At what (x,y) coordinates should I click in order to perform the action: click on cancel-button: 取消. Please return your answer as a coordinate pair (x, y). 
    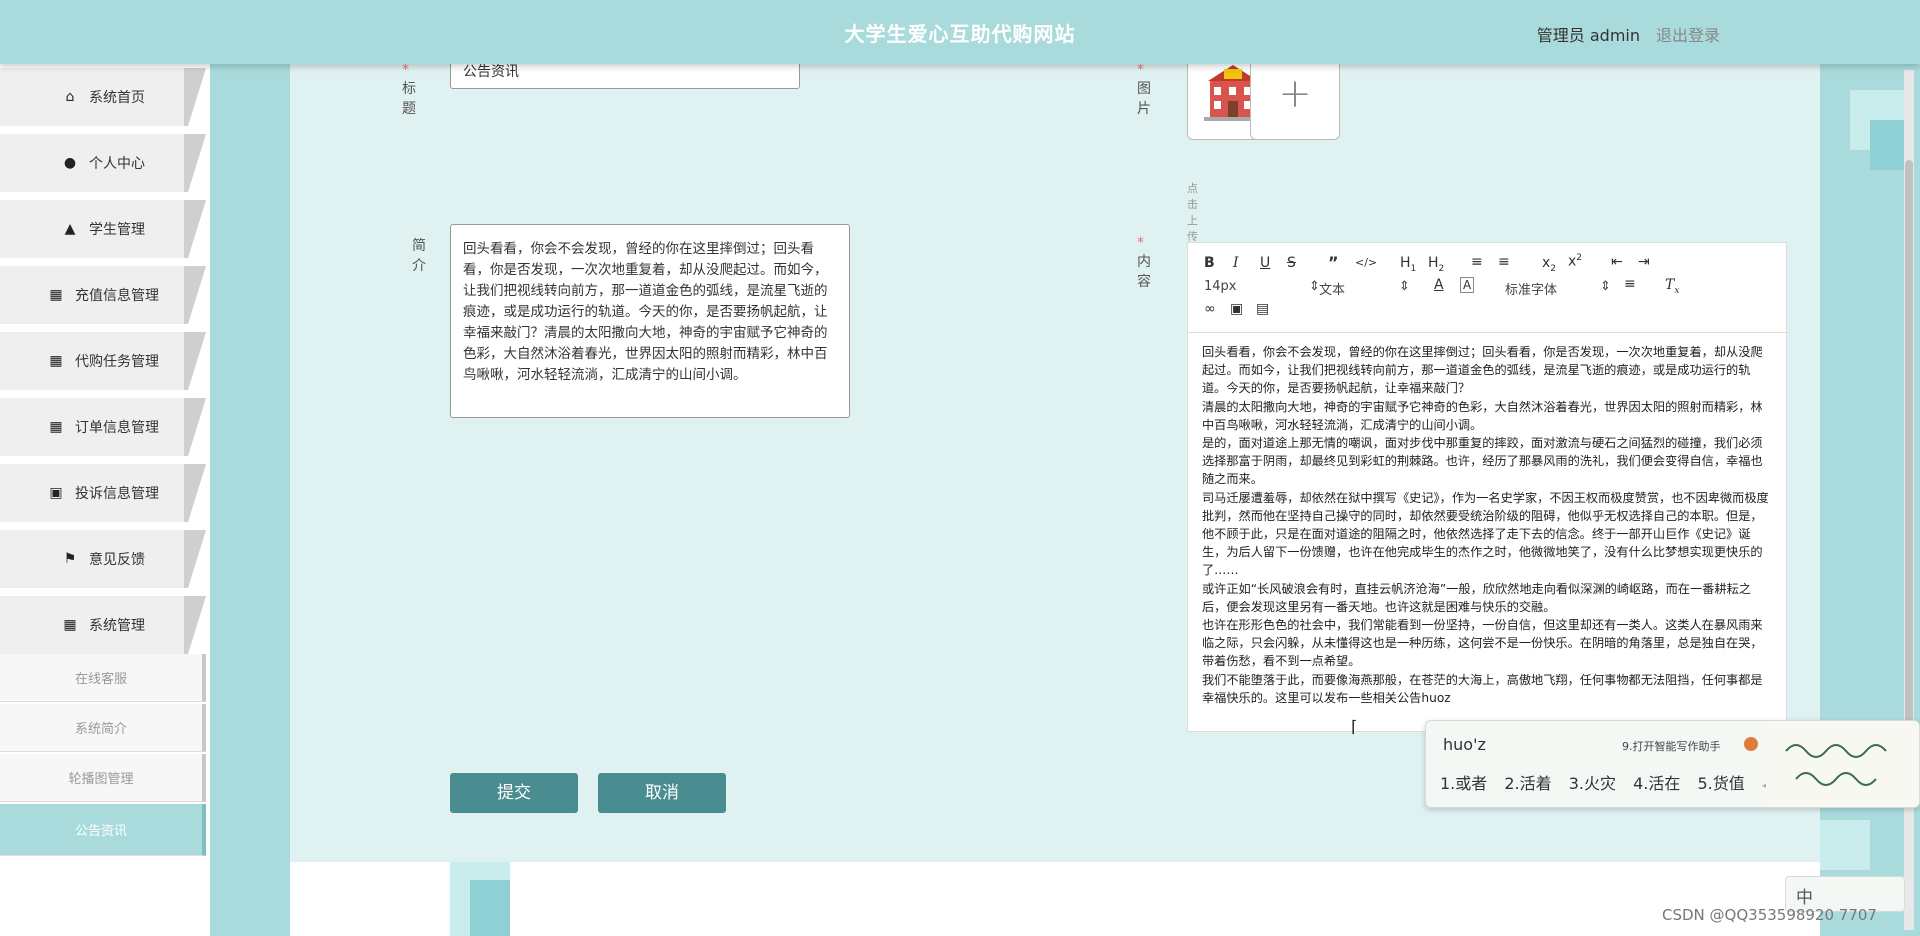
    Looking at the image, I should click on (662, 793).